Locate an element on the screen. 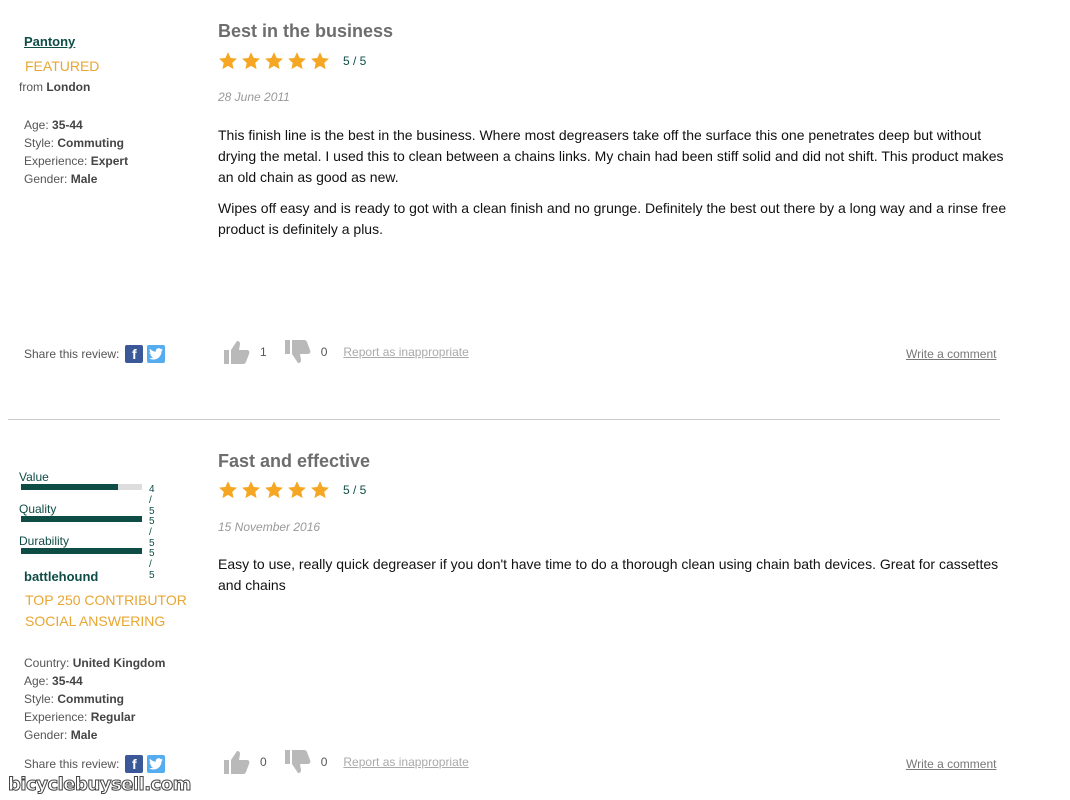 The width and height of the screenshot is (1070, 800). vote-controls: 1 0 Report as inappropriate is located at coordinates (345, 352).